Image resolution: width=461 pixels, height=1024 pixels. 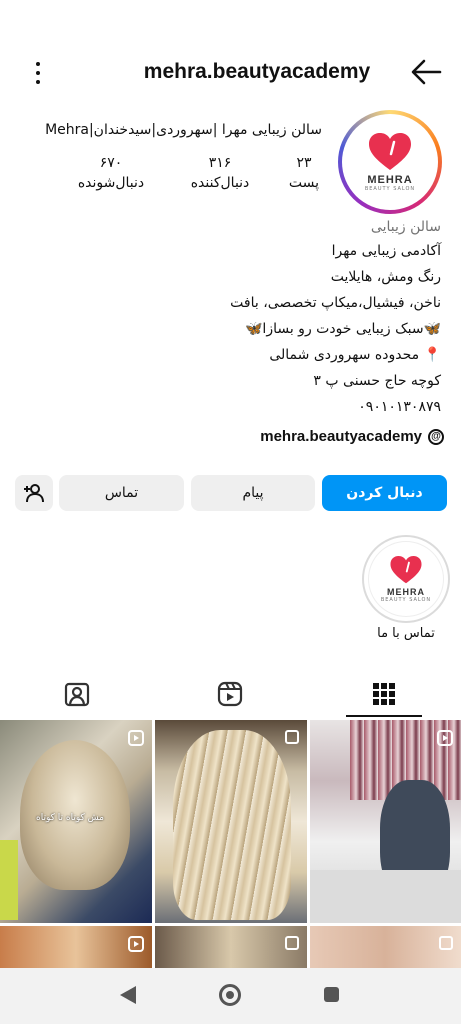 I want to click on tab-reels, so click(x=230, y=694).